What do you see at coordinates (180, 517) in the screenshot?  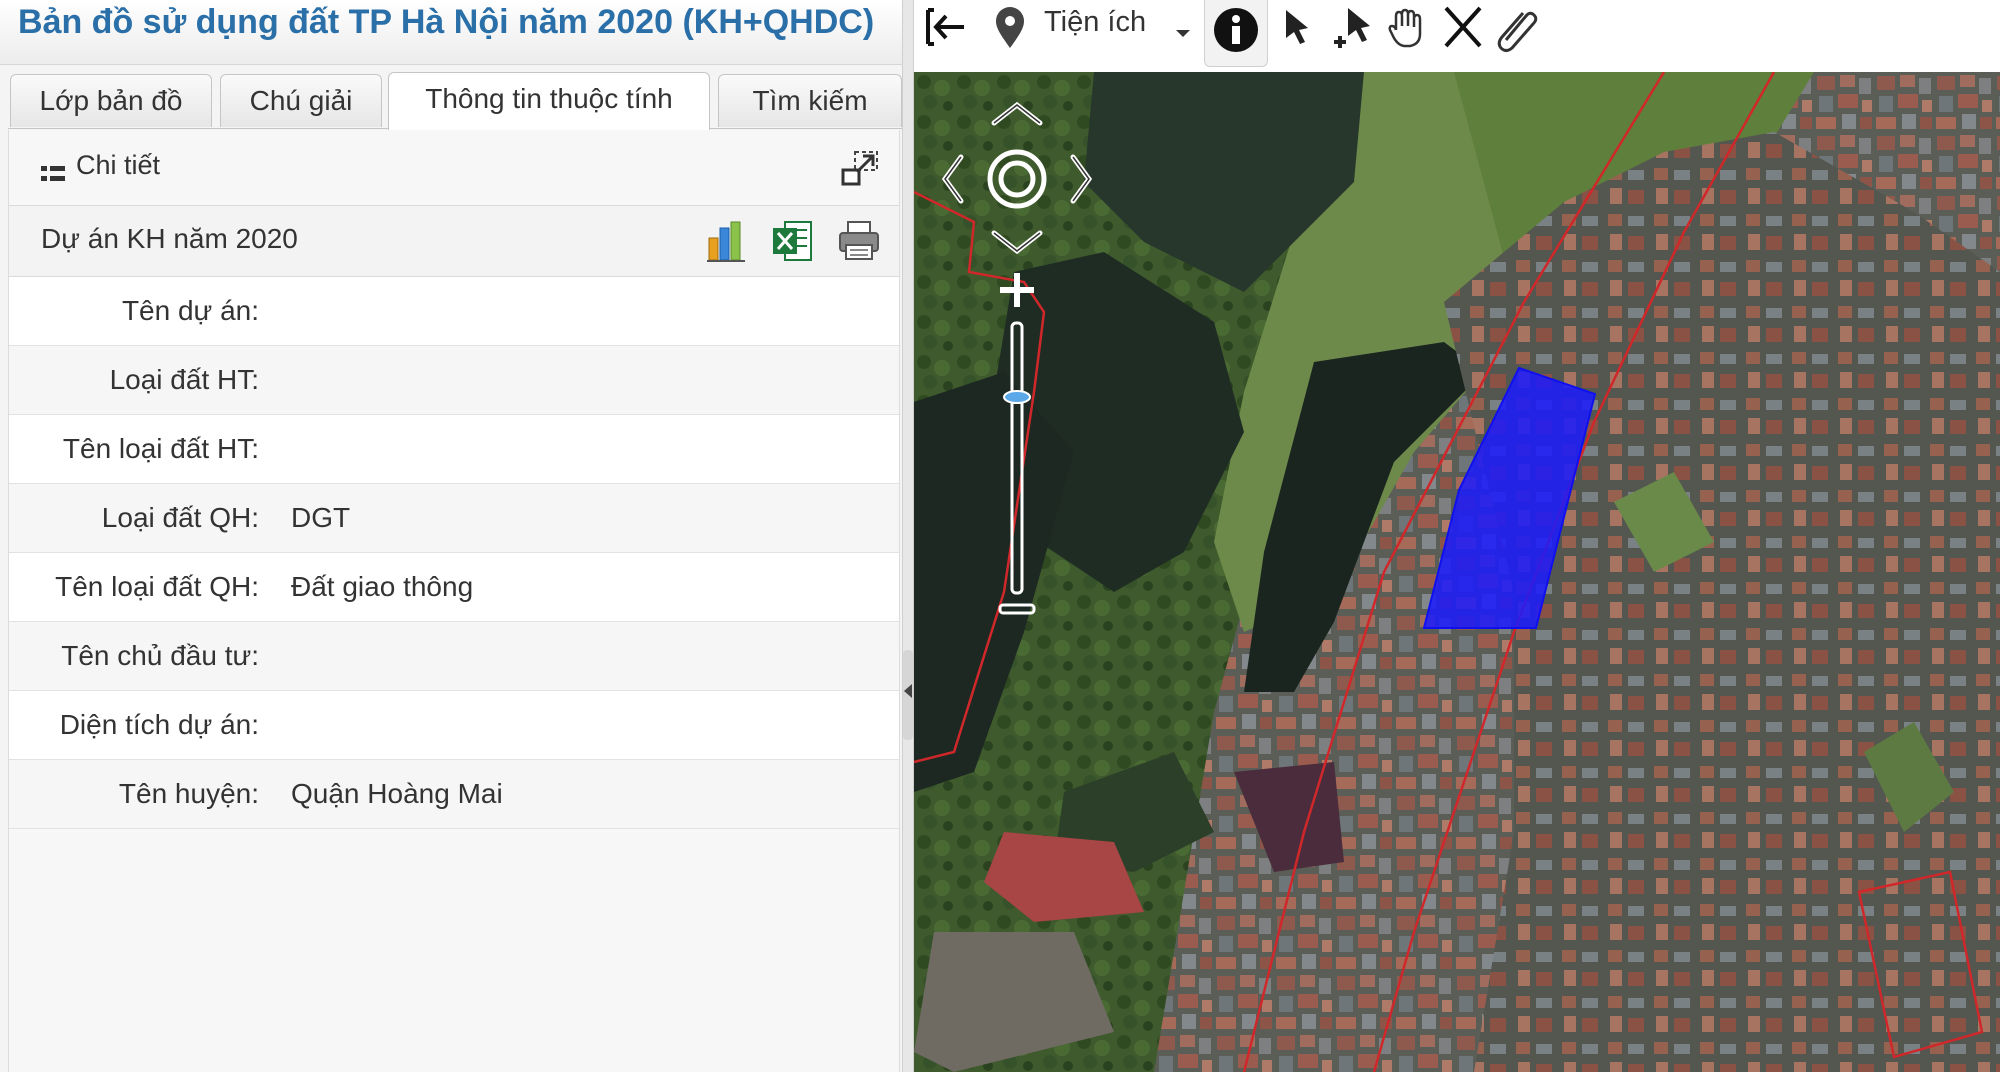 I see `attr-label: Loại đất QH:` at bounding box center [180, 517].